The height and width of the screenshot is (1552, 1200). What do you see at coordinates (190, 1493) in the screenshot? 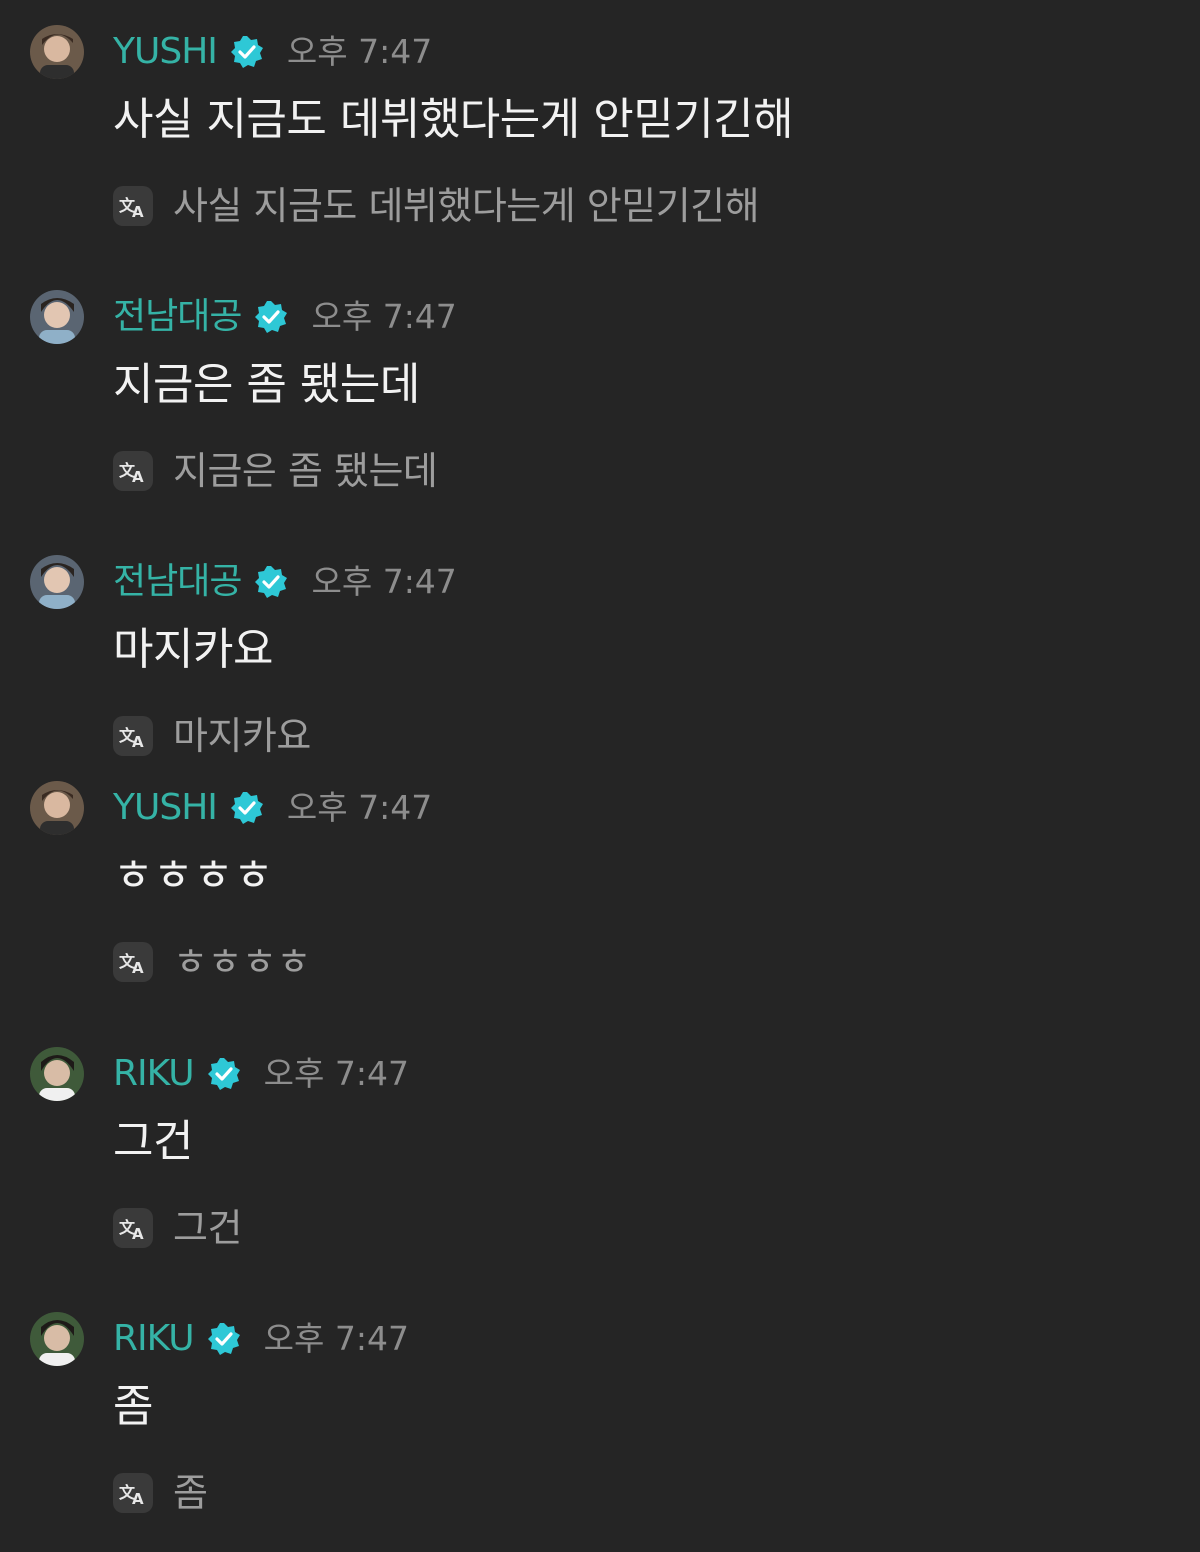
I see `translation-text: 좀` at bounding box center [190, 1493].